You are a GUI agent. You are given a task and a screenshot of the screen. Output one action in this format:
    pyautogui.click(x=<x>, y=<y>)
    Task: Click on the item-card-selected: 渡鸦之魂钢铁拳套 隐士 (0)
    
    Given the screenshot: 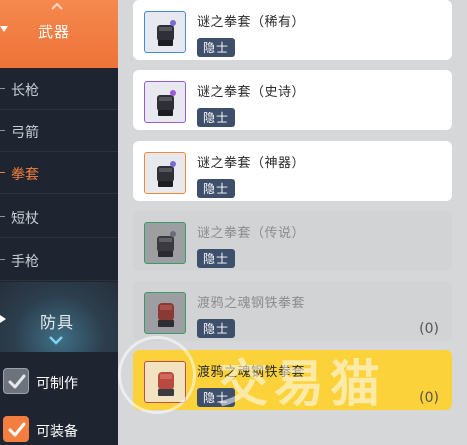 What is the action you would take?
    pyautogui.click(x=292, y=380)
    